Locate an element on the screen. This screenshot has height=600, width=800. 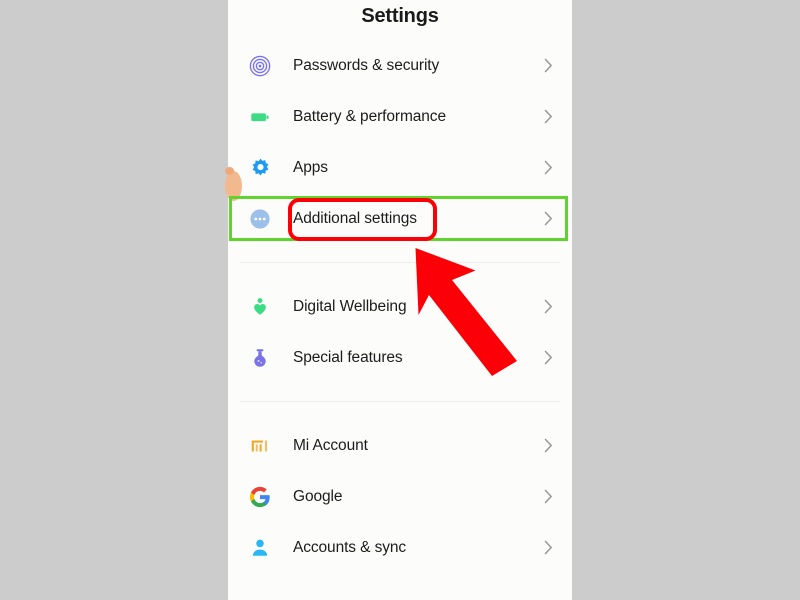
settings-row-special-features: Special features is located at coordinates (400, 357).